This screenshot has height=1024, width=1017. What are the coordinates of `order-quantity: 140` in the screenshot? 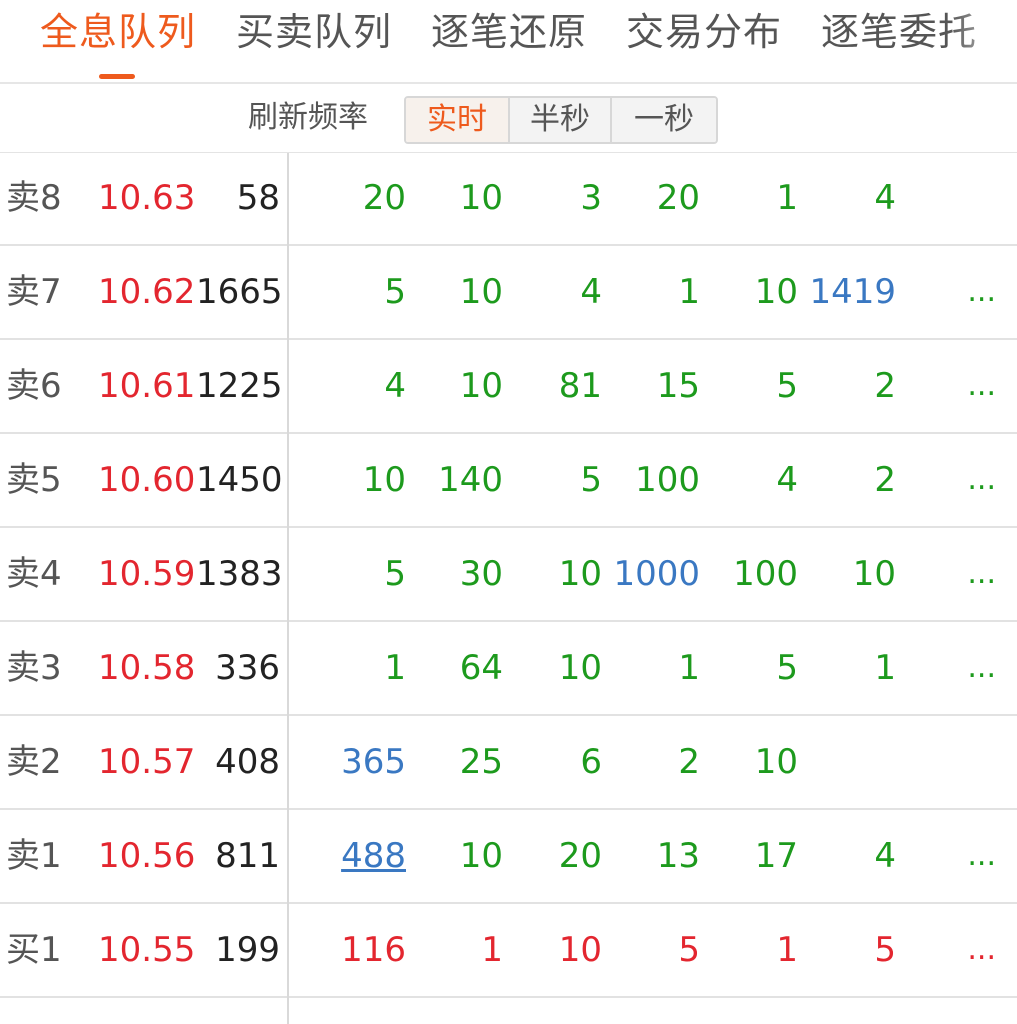 It's located at (470, 480).